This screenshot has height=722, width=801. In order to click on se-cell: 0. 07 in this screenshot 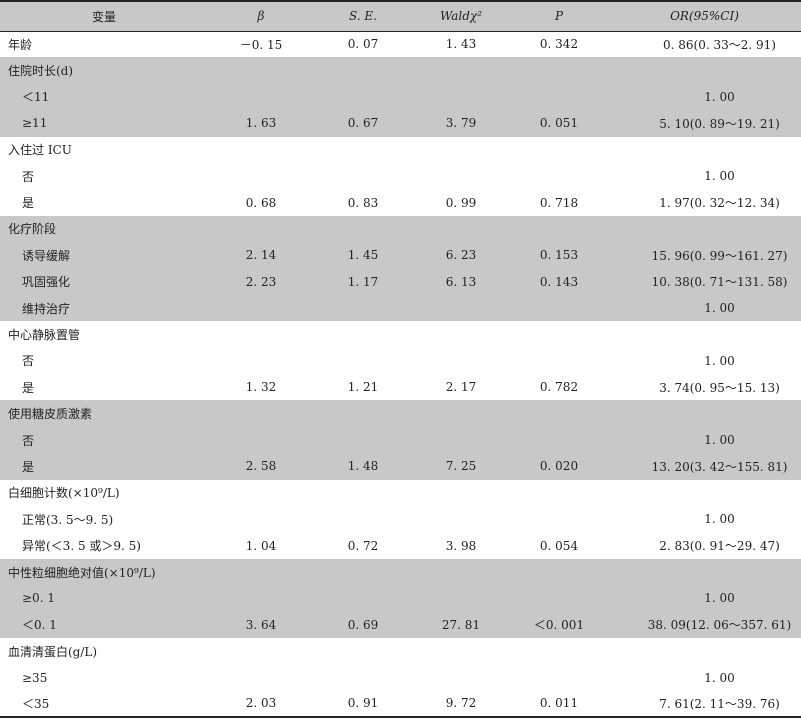, I will do `click(363, 44)`.